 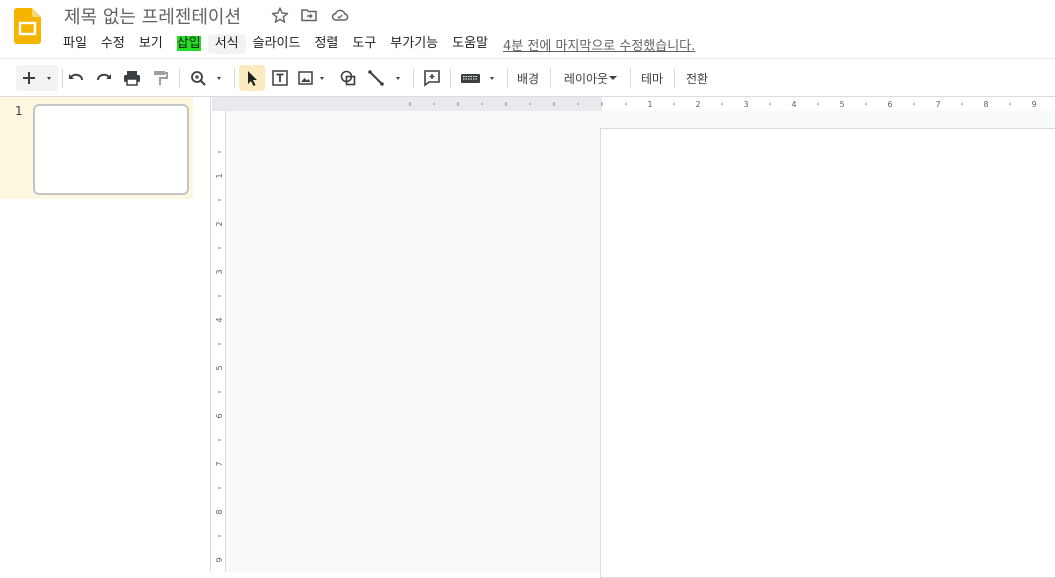 I want to click on undo-icon, so click(x=76, y=77).